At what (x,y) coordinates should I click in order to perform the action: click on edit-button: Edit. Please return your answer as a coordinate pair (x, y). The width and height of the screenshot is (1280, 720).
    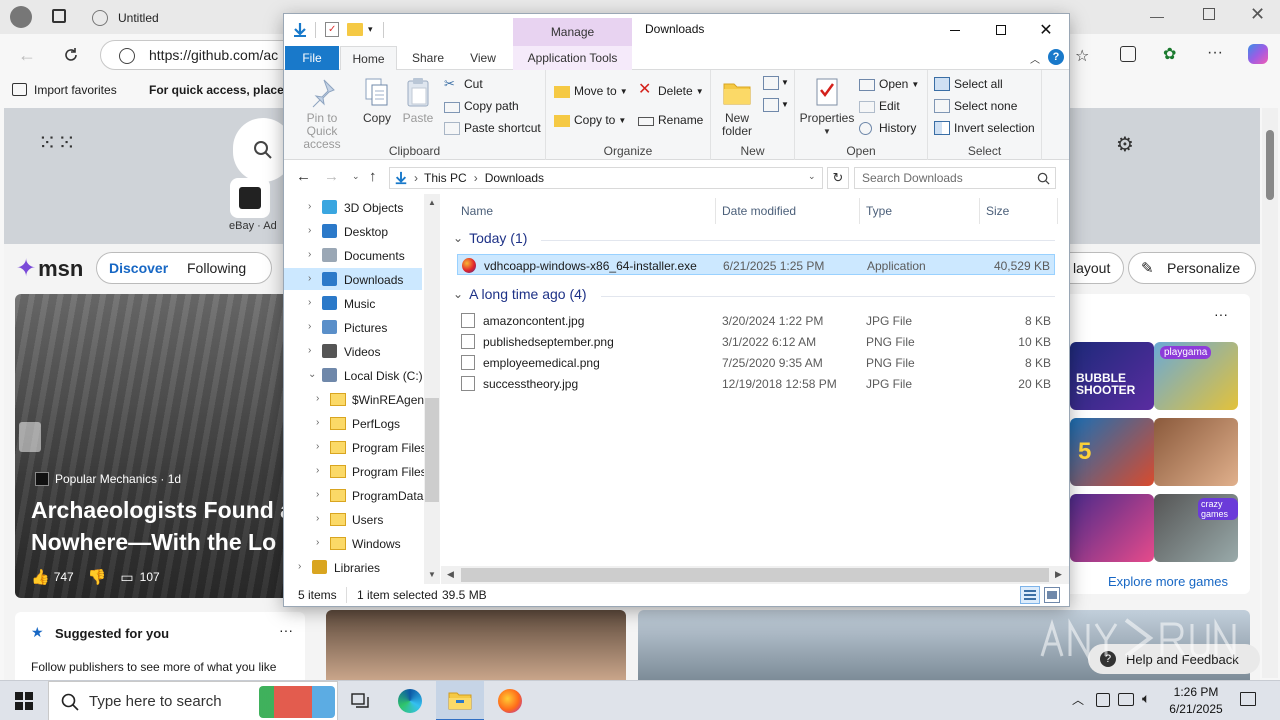
    Looking at the image, I should click on (879, 106).